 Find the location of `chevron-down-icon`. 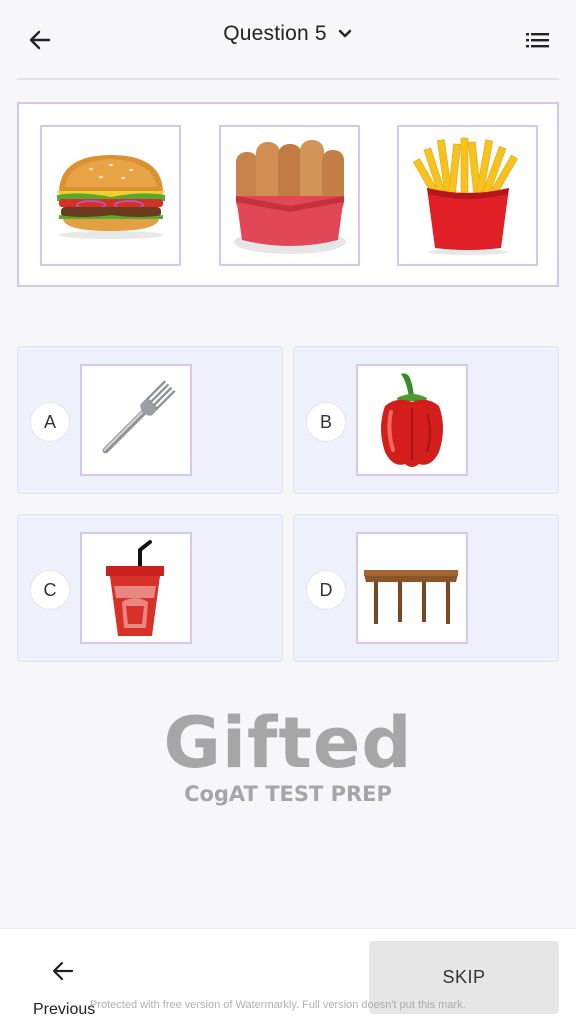

chevron-down-icon is located at coordinates (344, 33).